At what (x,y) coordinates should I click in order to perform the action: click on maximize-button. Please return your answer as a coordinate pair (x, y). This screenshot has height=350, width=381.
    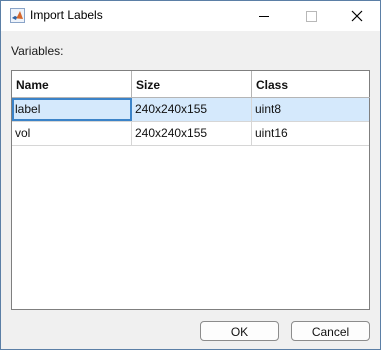
    Looking at the image, I should click on (311, 16).